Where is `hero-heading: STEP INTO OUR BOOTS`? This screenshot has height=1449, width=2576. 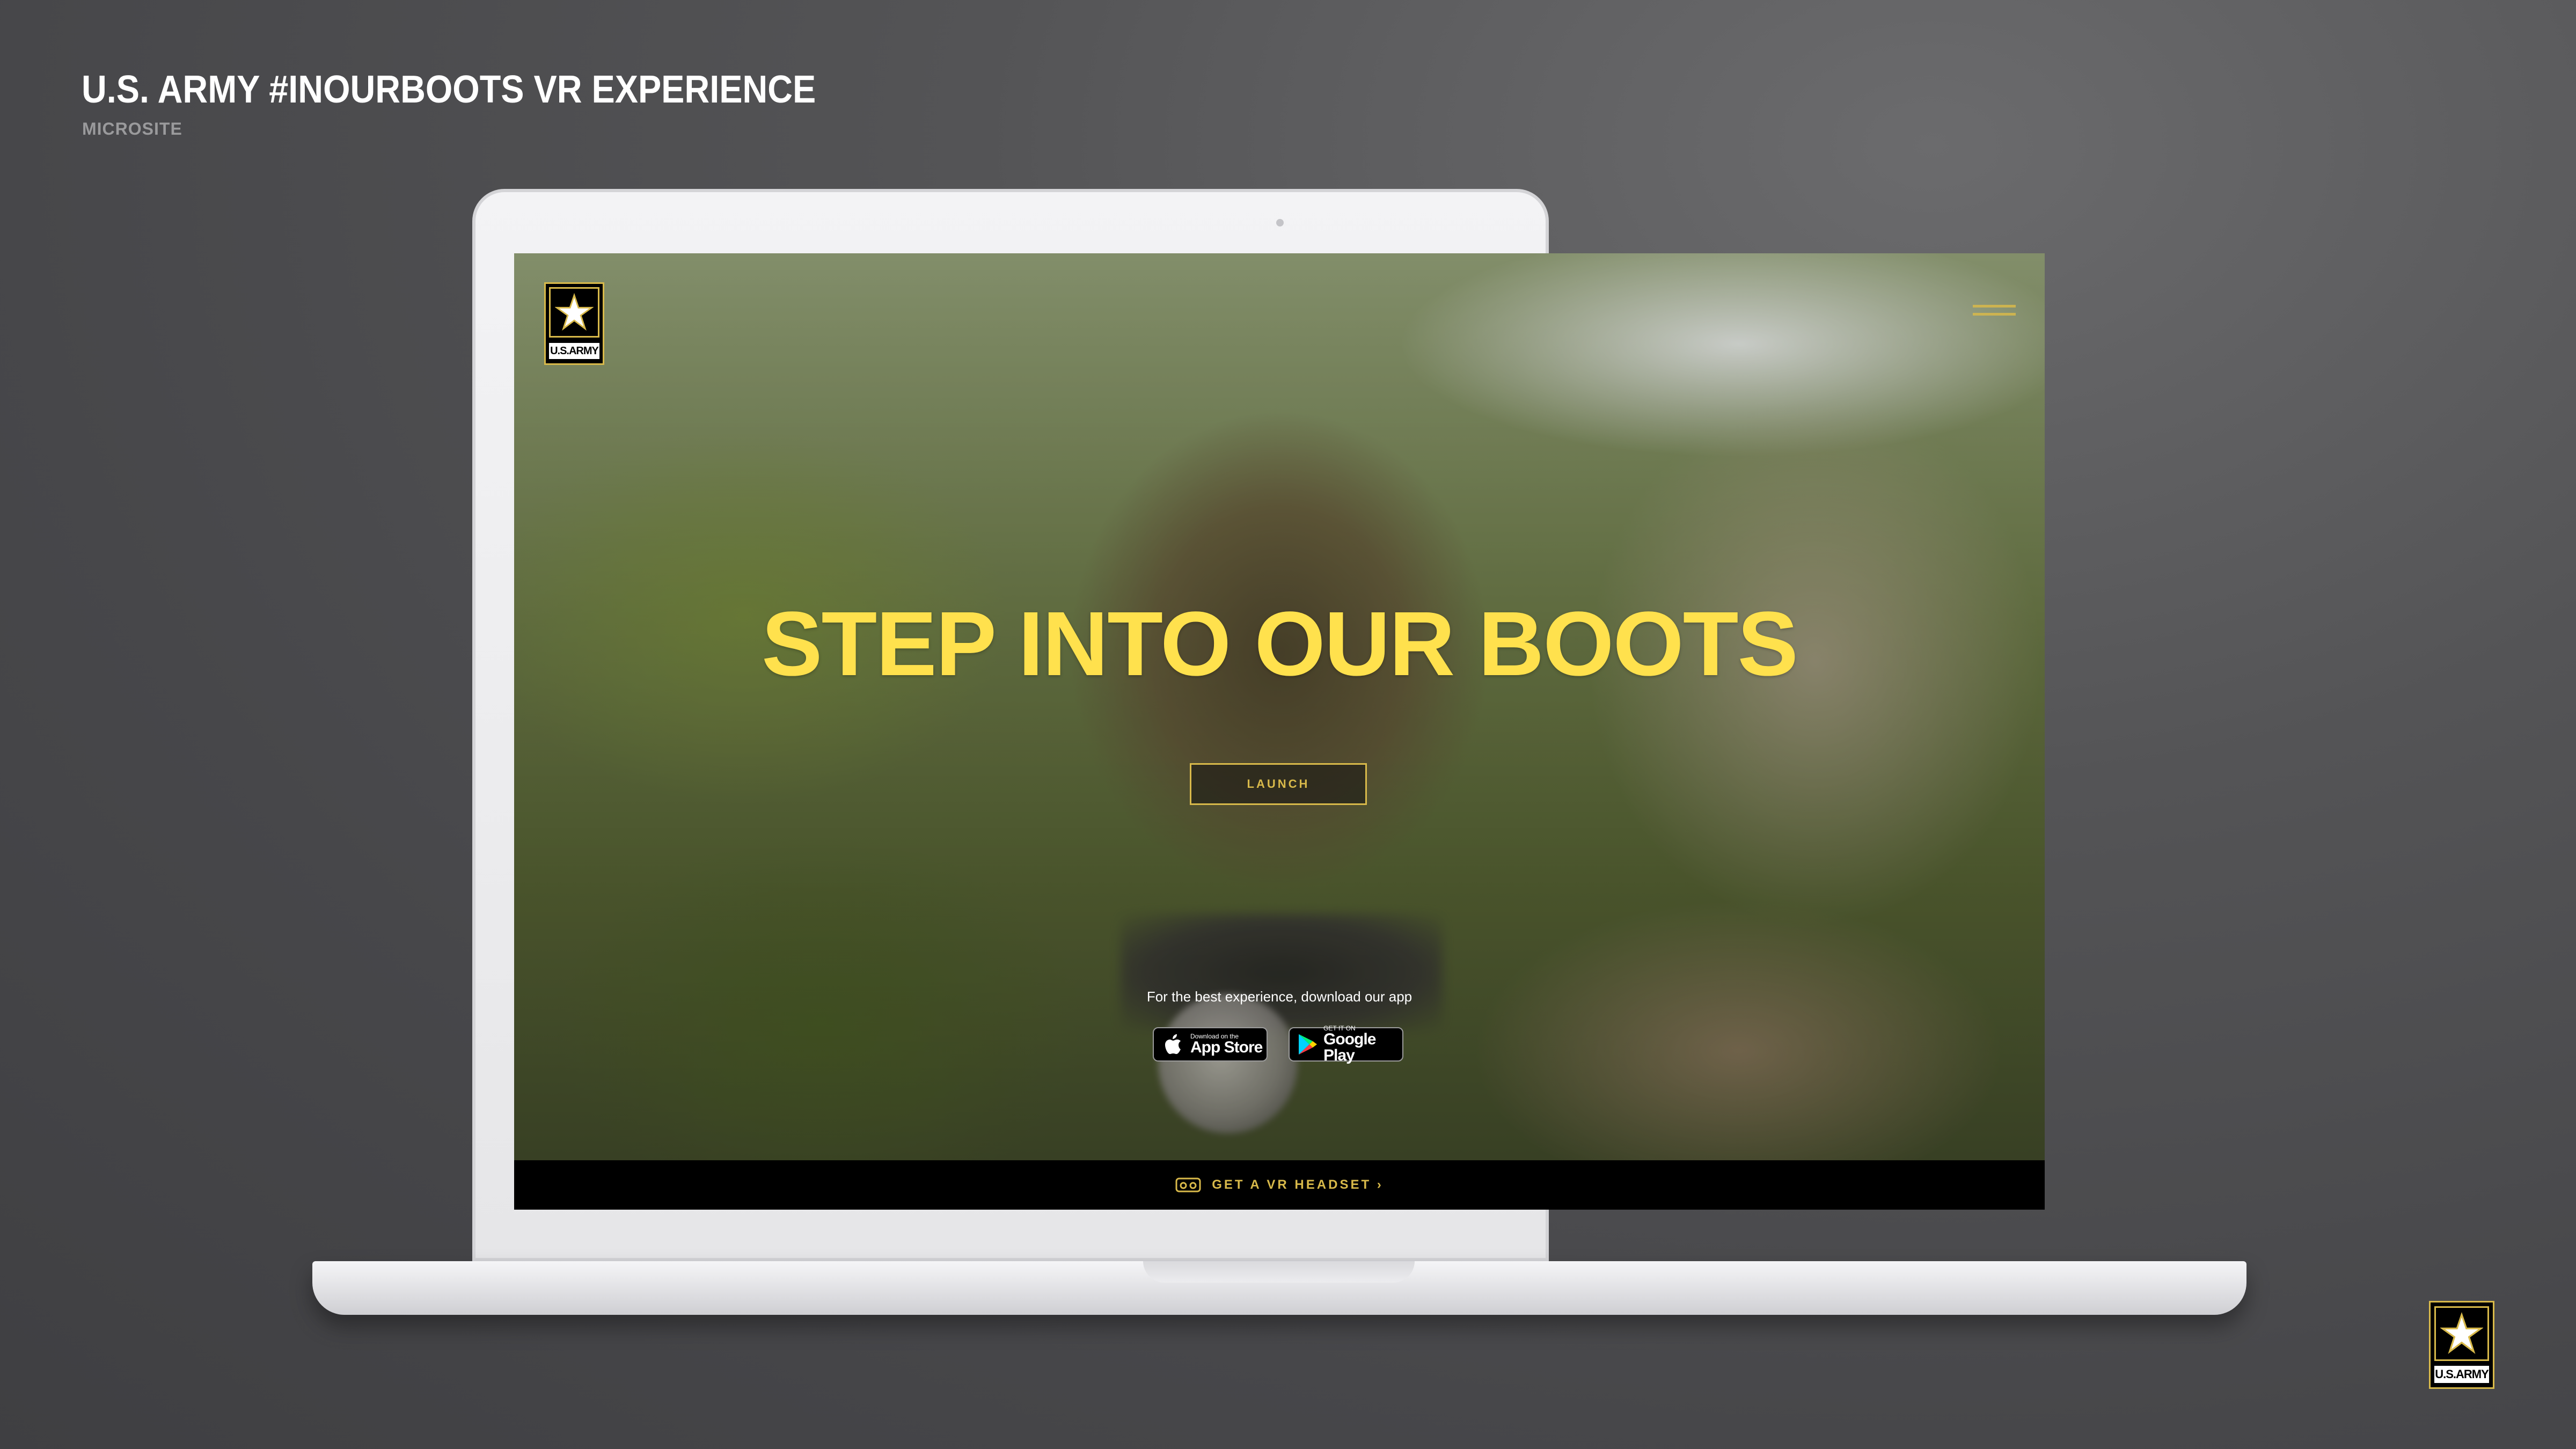
hero-heading: STEP INTO OUR BOOTS is located at coordinates (1280, 644).